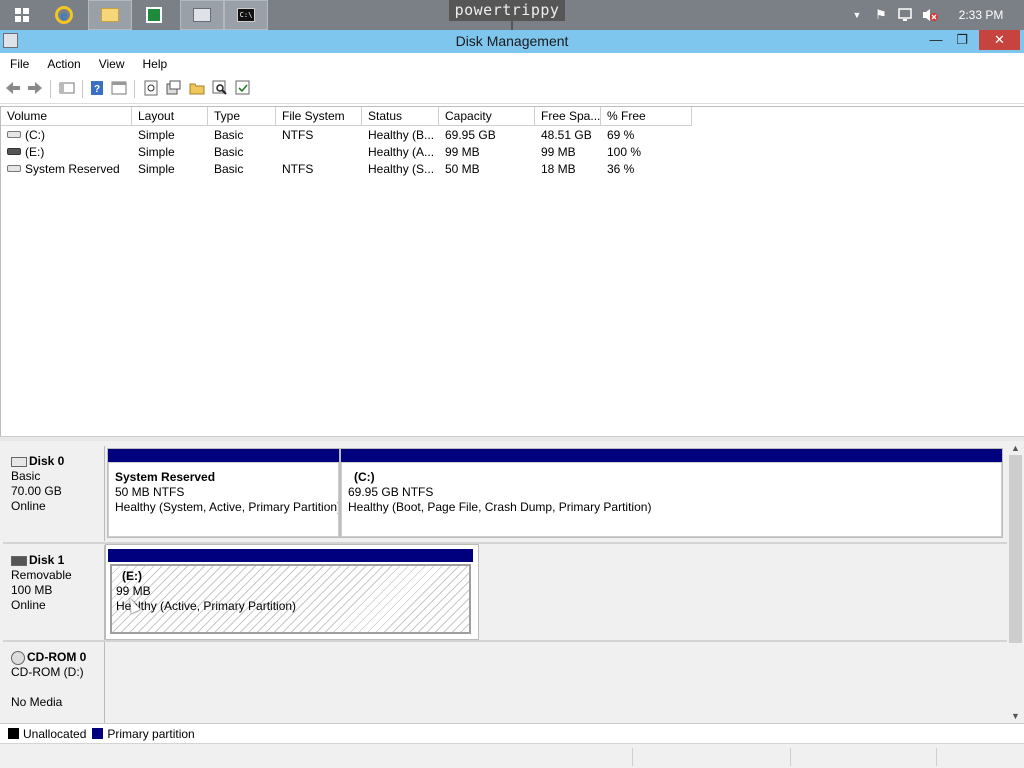 The image size is (1024, 768). What do you see at coordinates (512, 89) in the screenshot?
I see `toolbar: ?` at bounding box center [512, 89].